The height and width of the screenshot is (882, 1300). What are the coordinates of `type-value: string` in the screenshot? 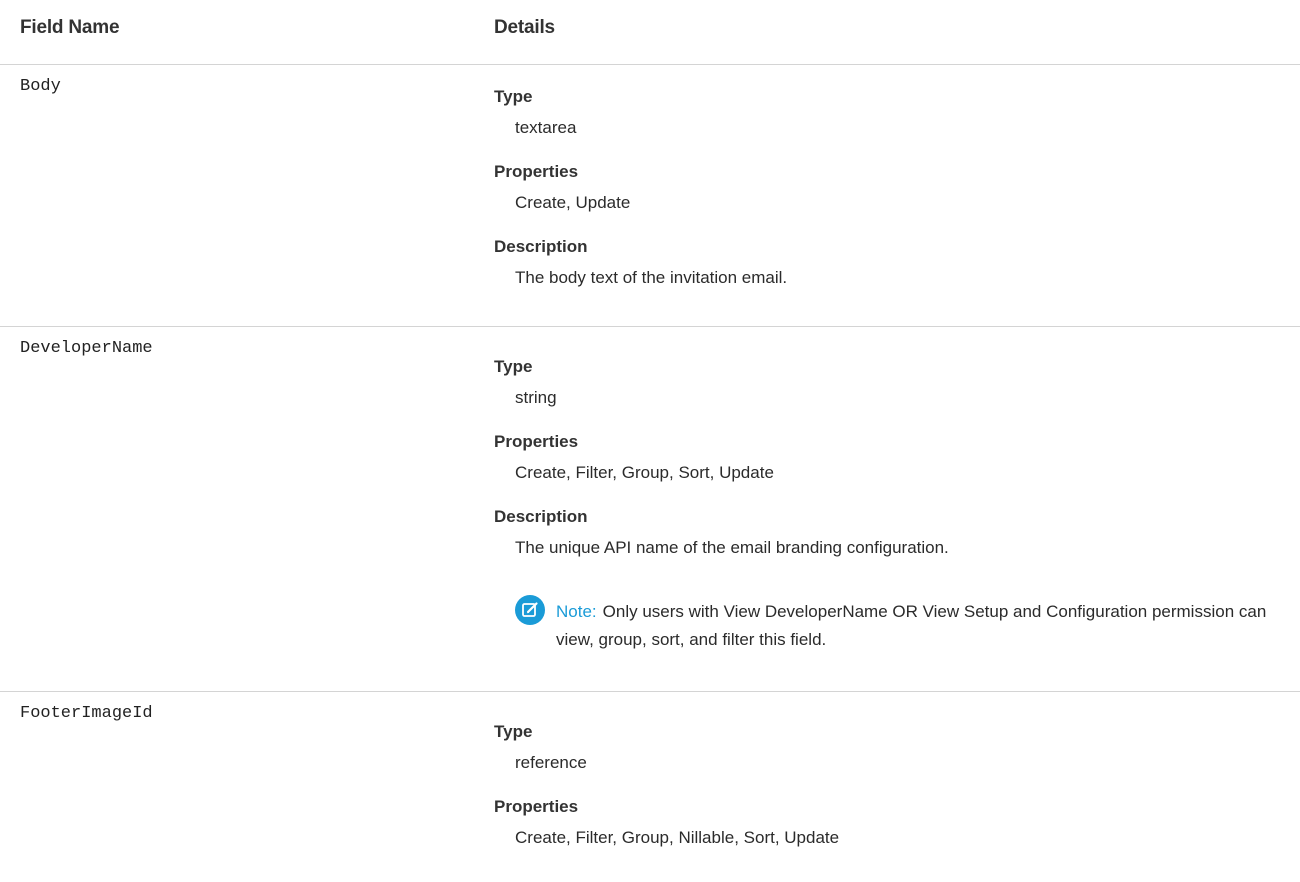 It's located at (536, 397).